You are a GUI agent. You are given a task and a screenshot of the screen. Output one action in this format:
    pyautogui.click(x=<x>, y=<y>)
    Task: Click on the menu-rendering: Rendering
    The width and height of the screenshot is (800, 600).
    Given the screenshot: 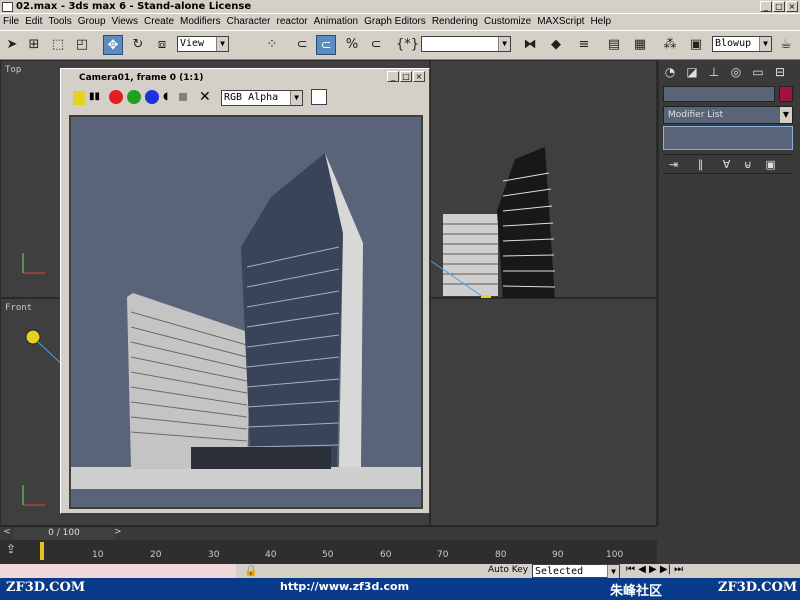 What is the action you would take?
    pyautogui.click(x=455, y=22)
    